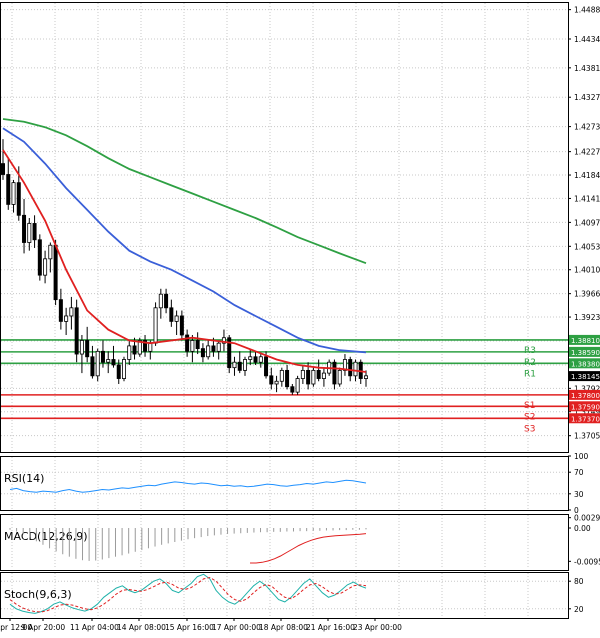 The height and width of the screenshot is (638, 600). What do you see at coordinates (587, 436) in the screenshot?
I see `price-tick-label: 1.37050` at bounding box center [587, 436].